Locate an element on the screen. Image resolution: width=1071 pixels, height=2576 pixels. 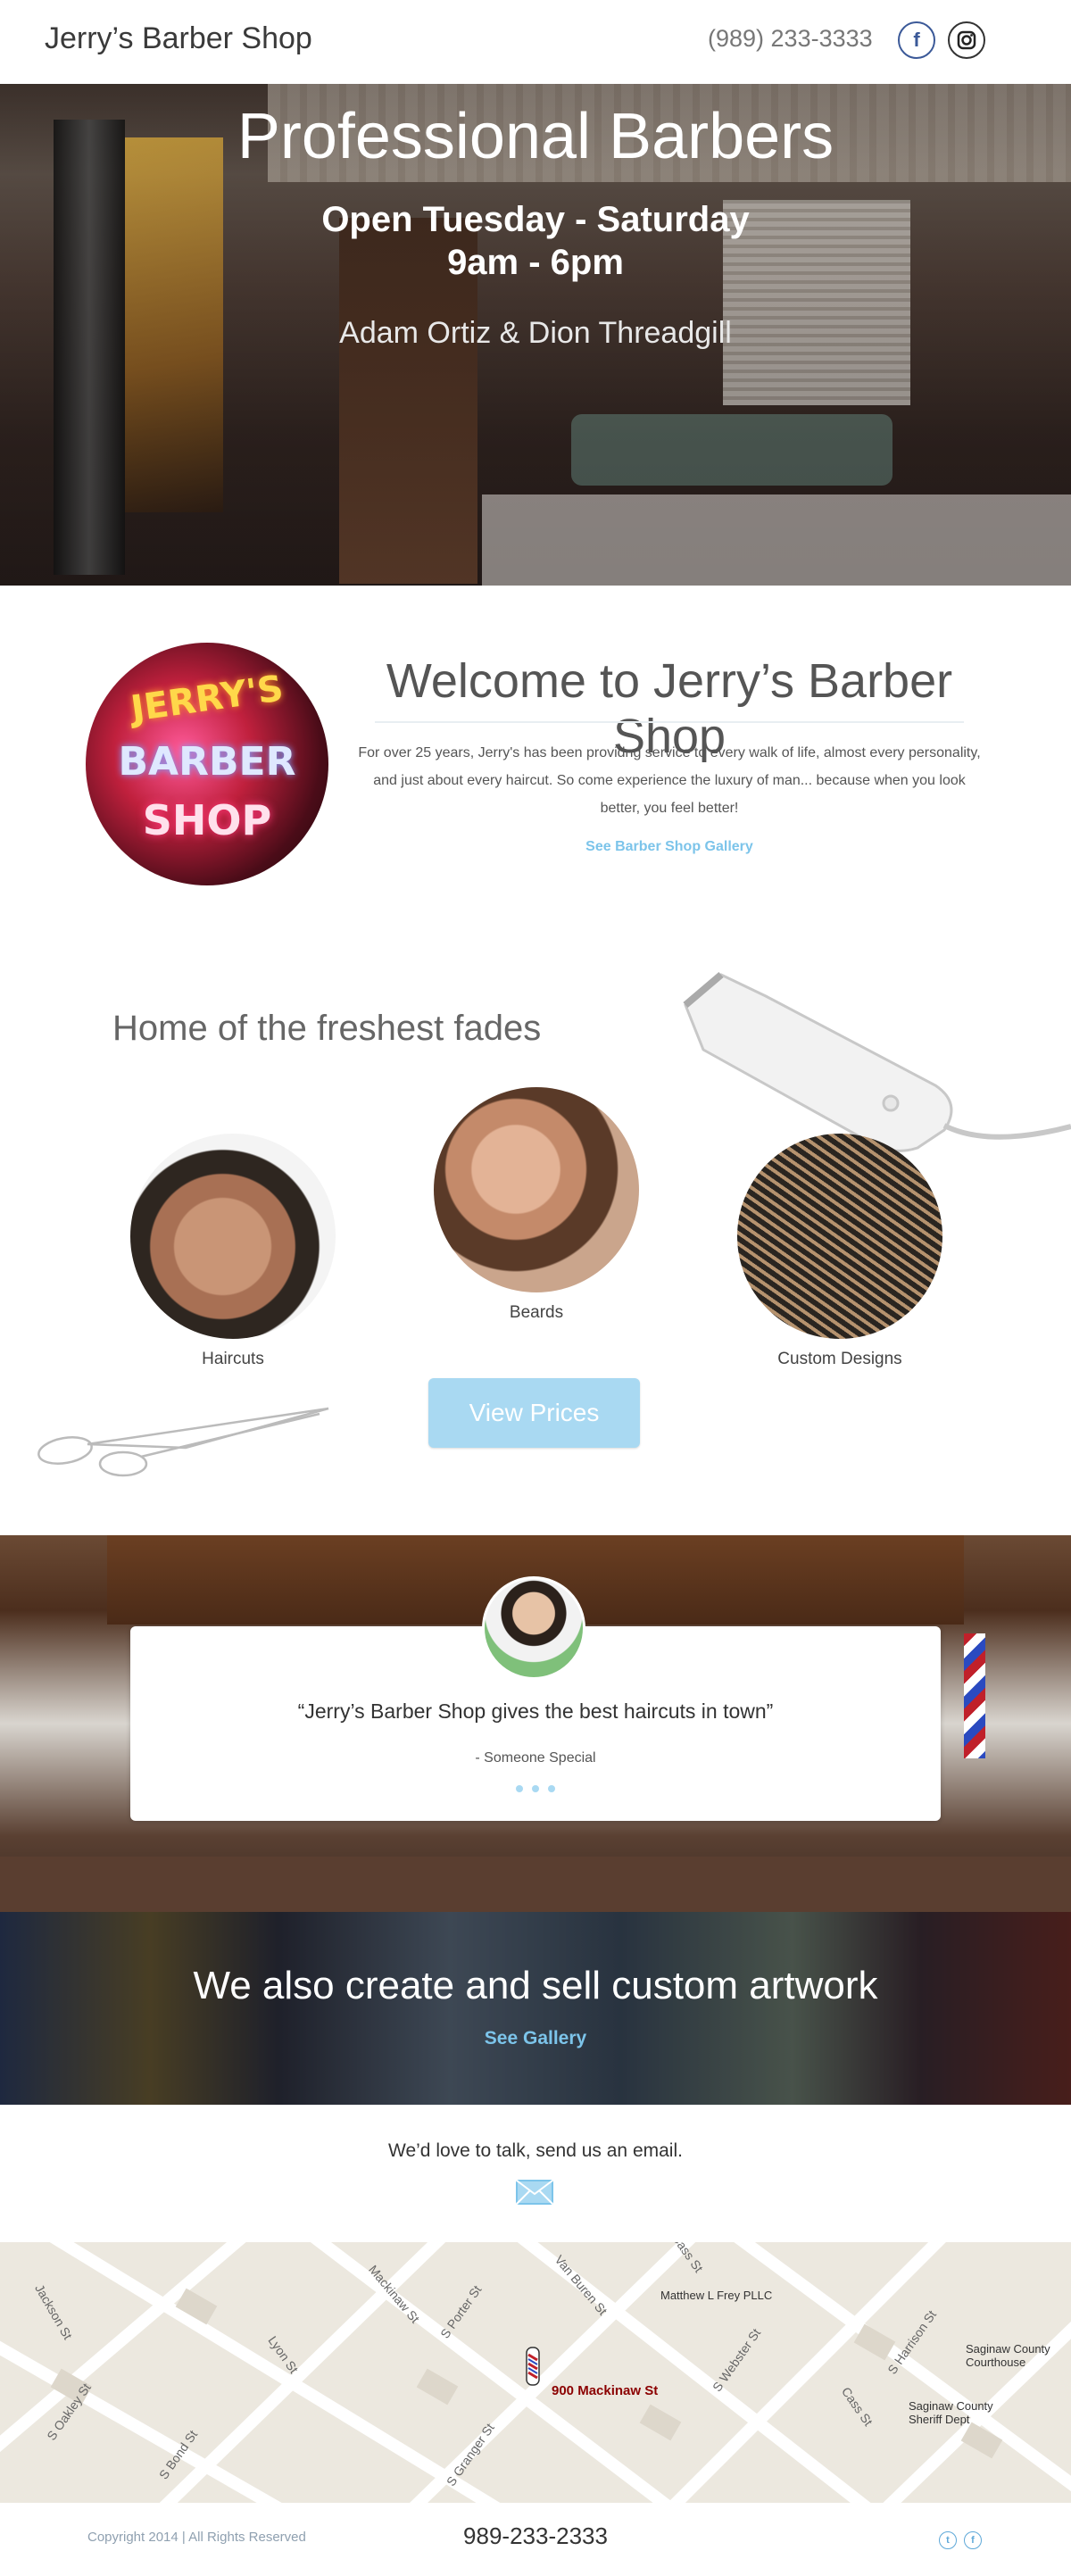
instagram-glyph is located at coordinates (966, 40).